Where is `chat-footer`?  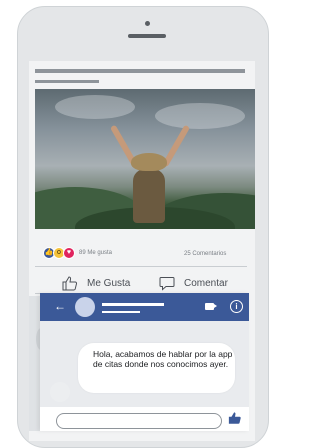
chat-footer is located at coordinates (144, 419).